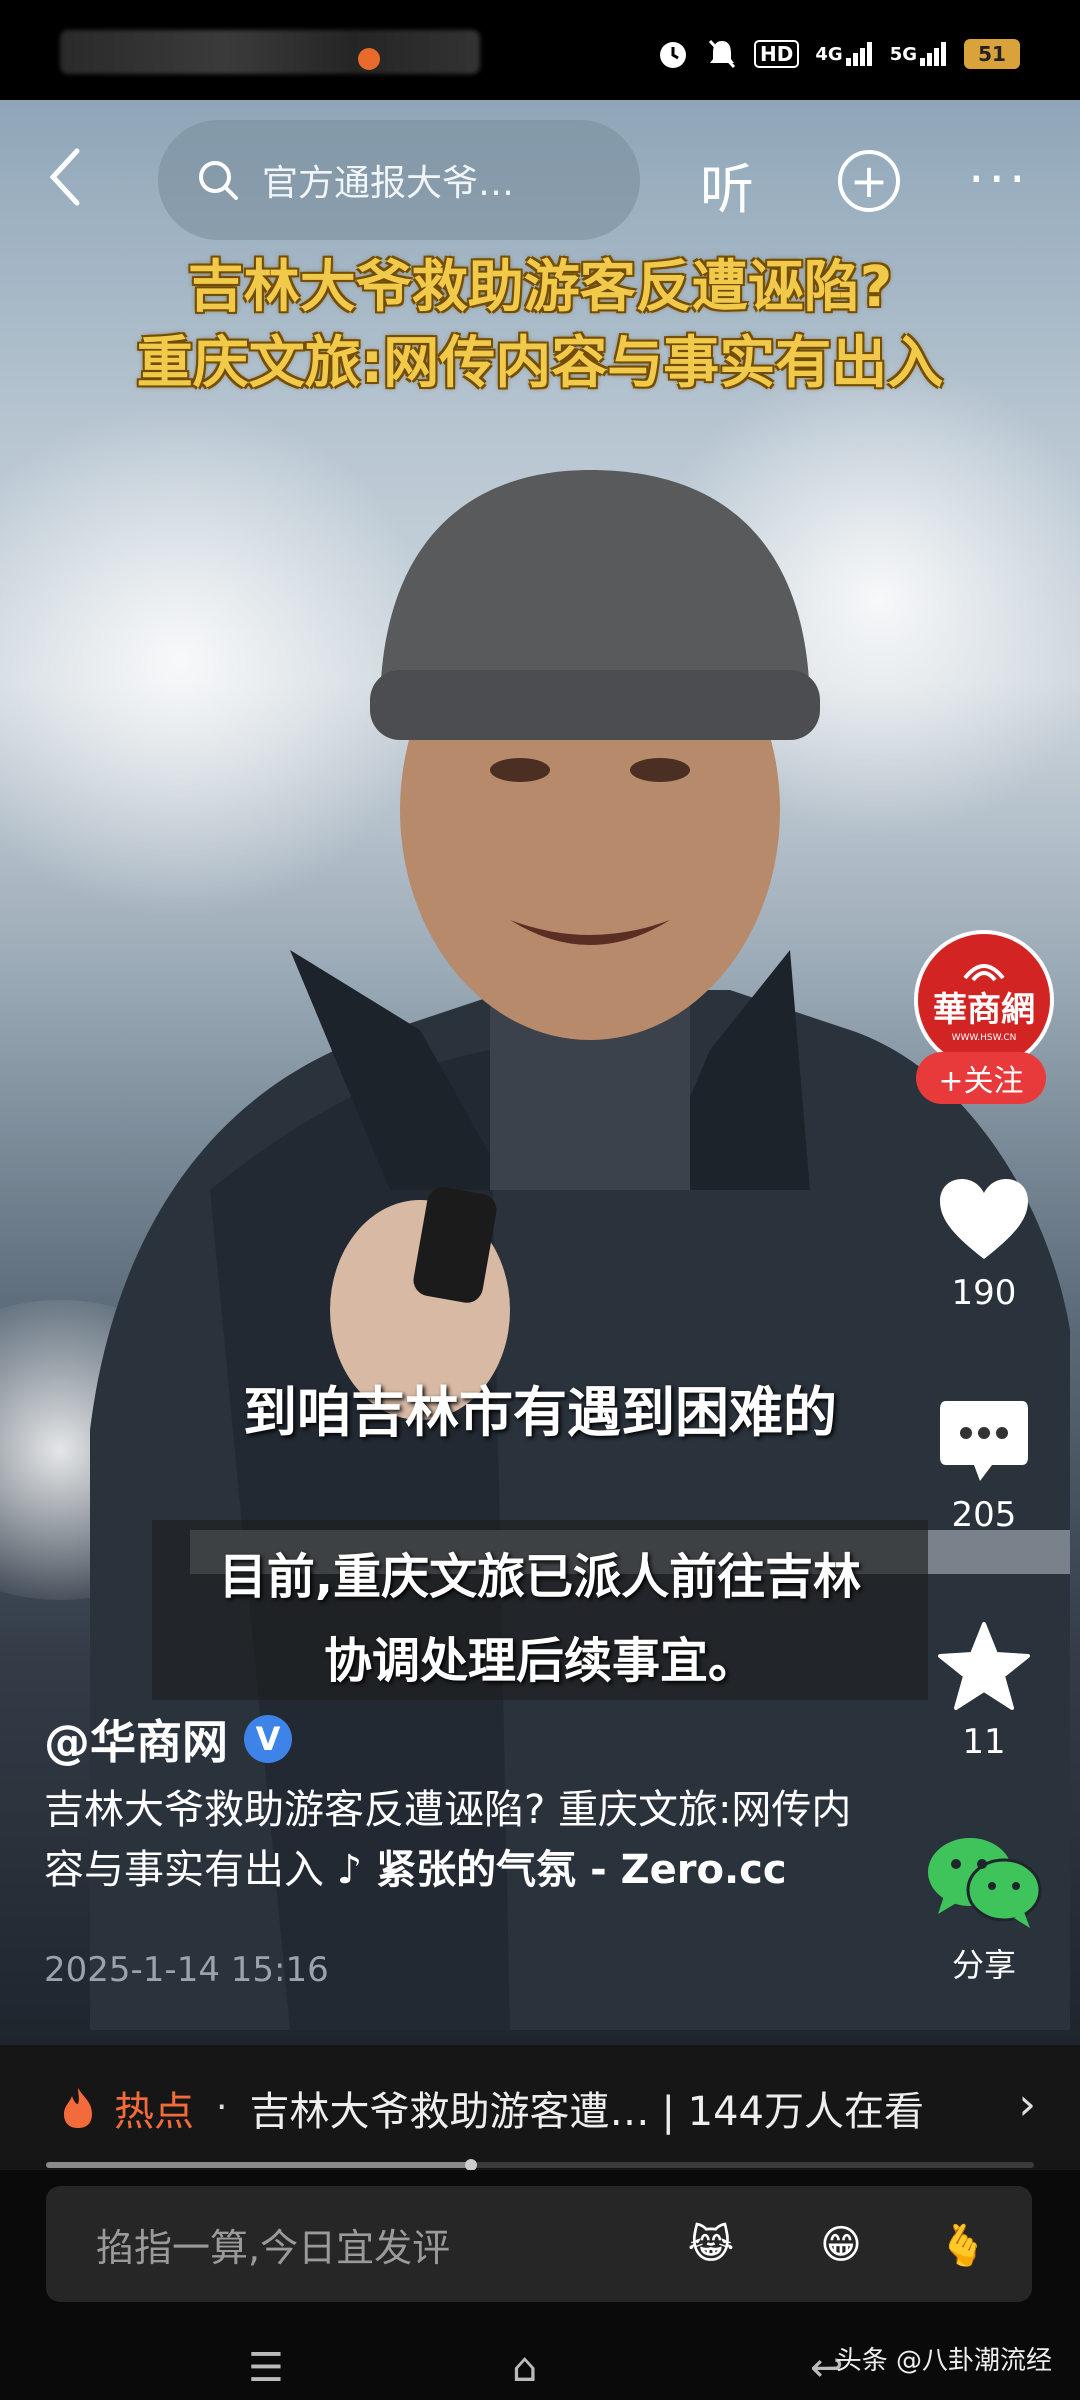 Image resolution: width=1080 pixels, height=2400 pixels. What do you see at coordinates (984, 1219) in the screenshot?
I see `heart-icon` at bounding box center [984, 1219].